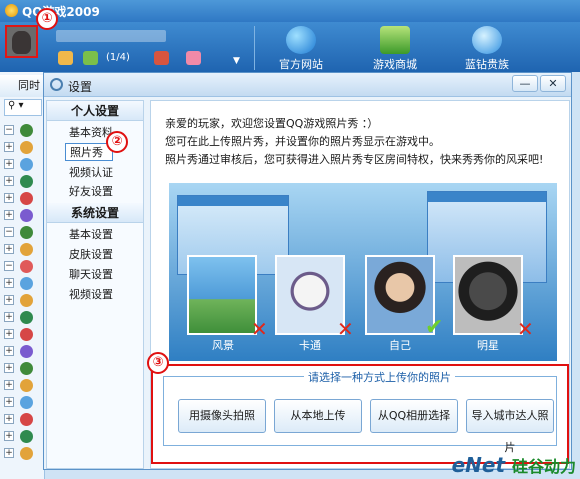 The height and width of the screenshot is (479, 580). What do you see at coordinates (310, 295) in the screenshot?
I see `sample-photo-cartoon` at bounding box center [310, 295].